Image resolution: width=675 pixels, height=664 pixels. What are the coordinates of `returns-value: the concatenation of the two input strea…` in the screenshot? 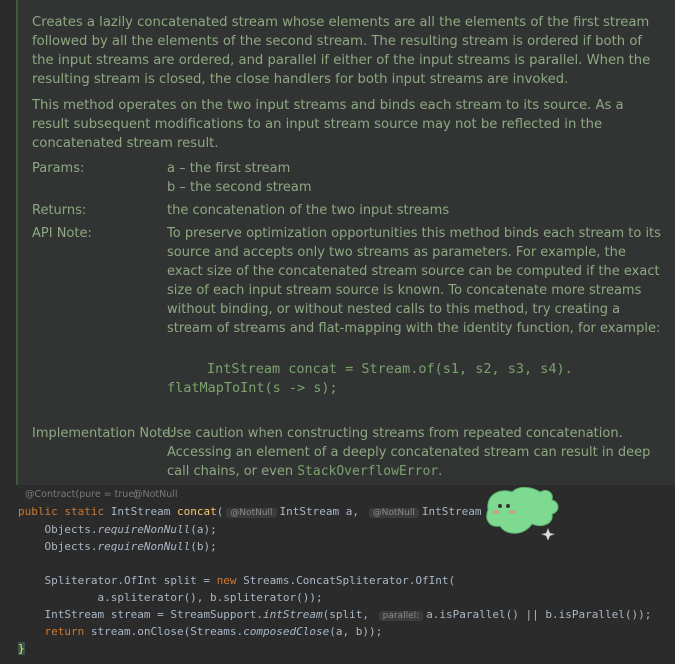 It's located at (308, 210).